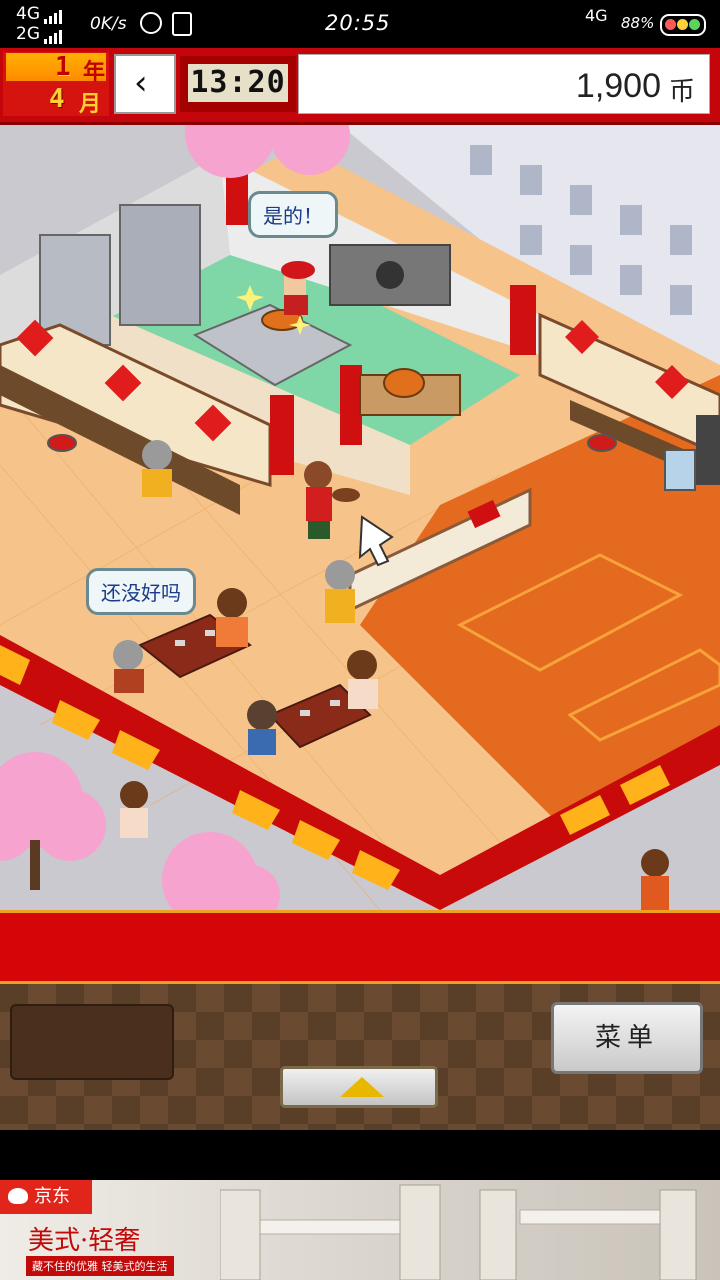  I want to click on network-bottom-label: 2G, so click(28, 34).